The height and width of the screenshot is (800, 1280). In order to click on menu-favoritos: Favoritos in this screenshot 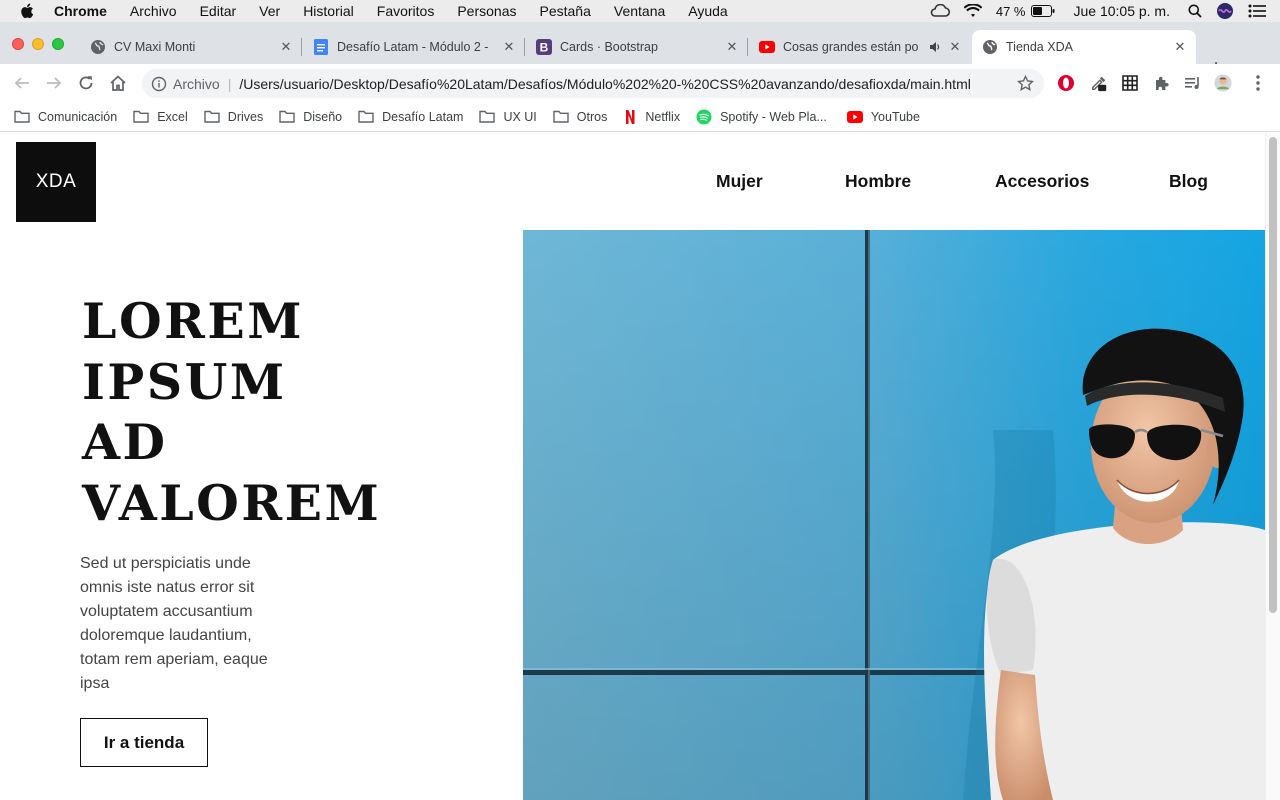, I will do `click(406, 11)`.